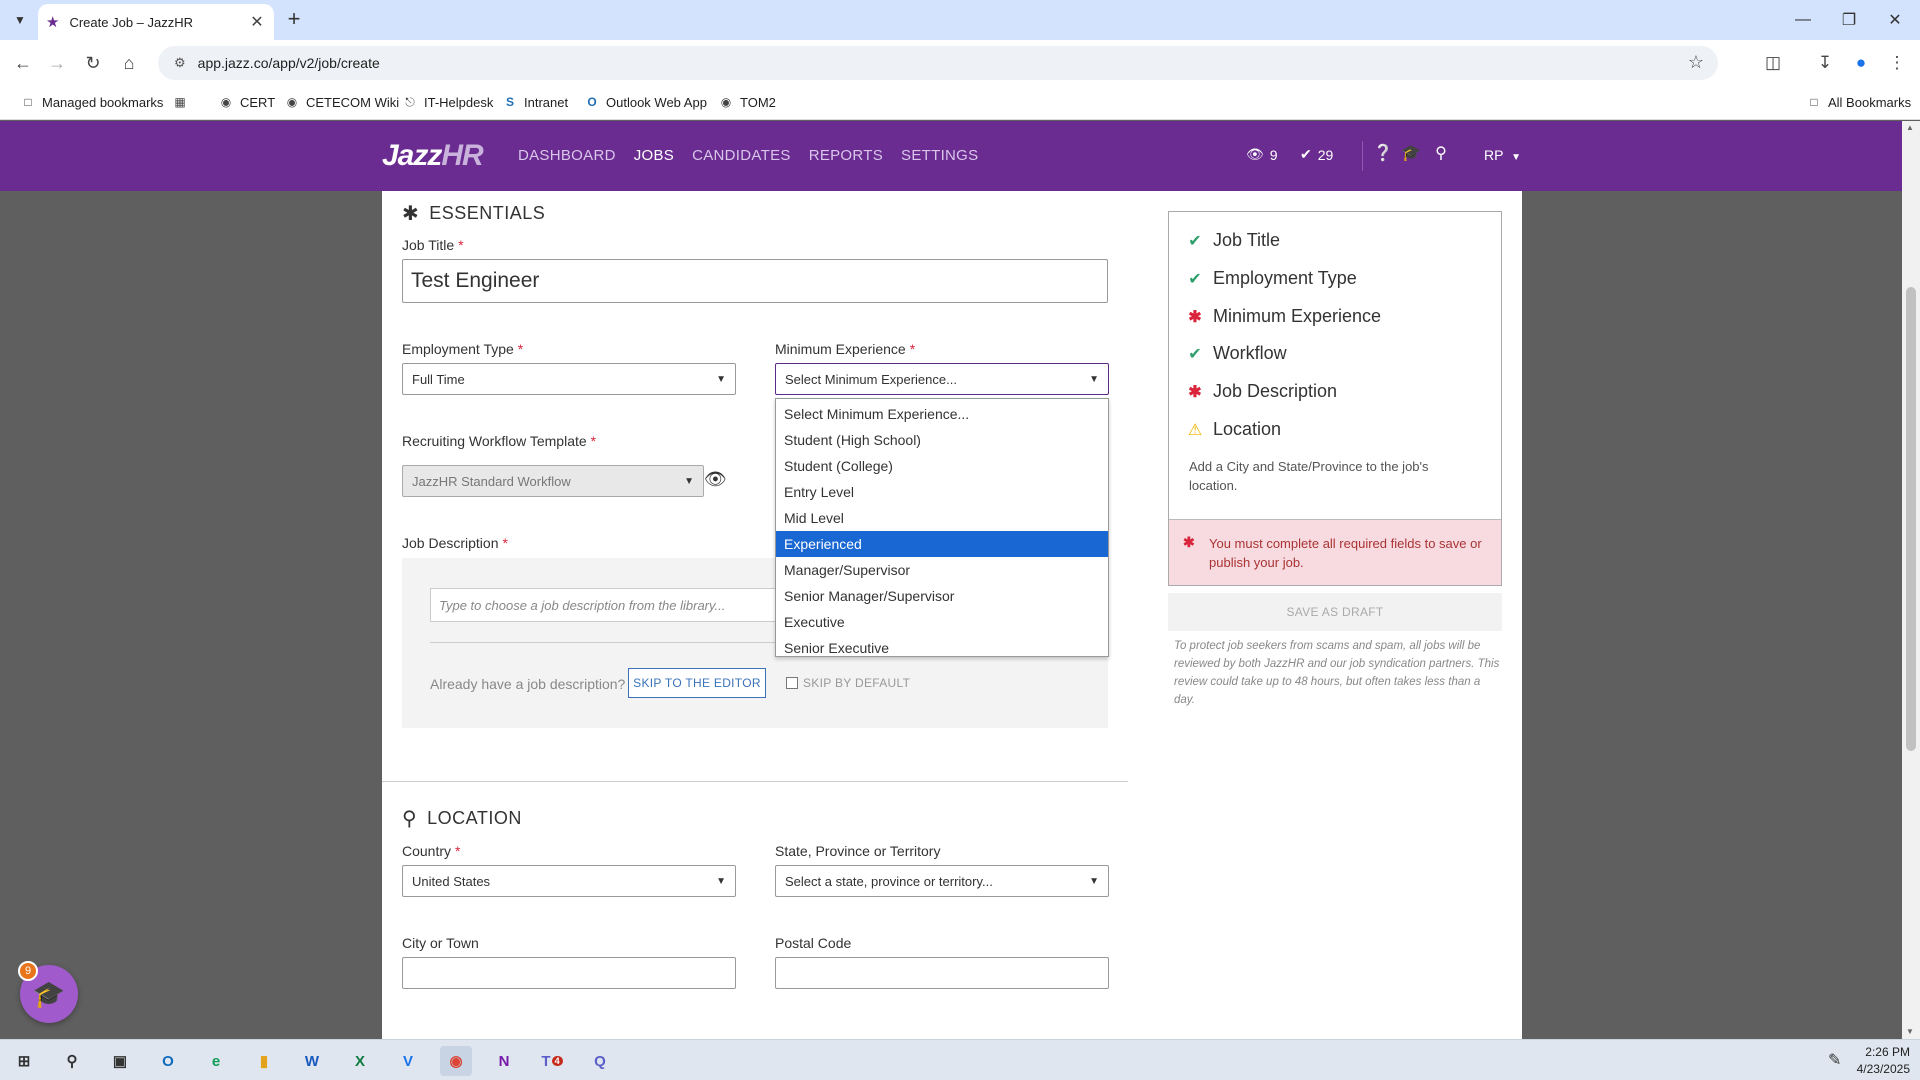 The width and height of the screenshot is (1920, 1080). What do you see at coordinates (1825, 63) in the screenshot?
I see `download-icon: ↧` at bounding box center [1825, 63].